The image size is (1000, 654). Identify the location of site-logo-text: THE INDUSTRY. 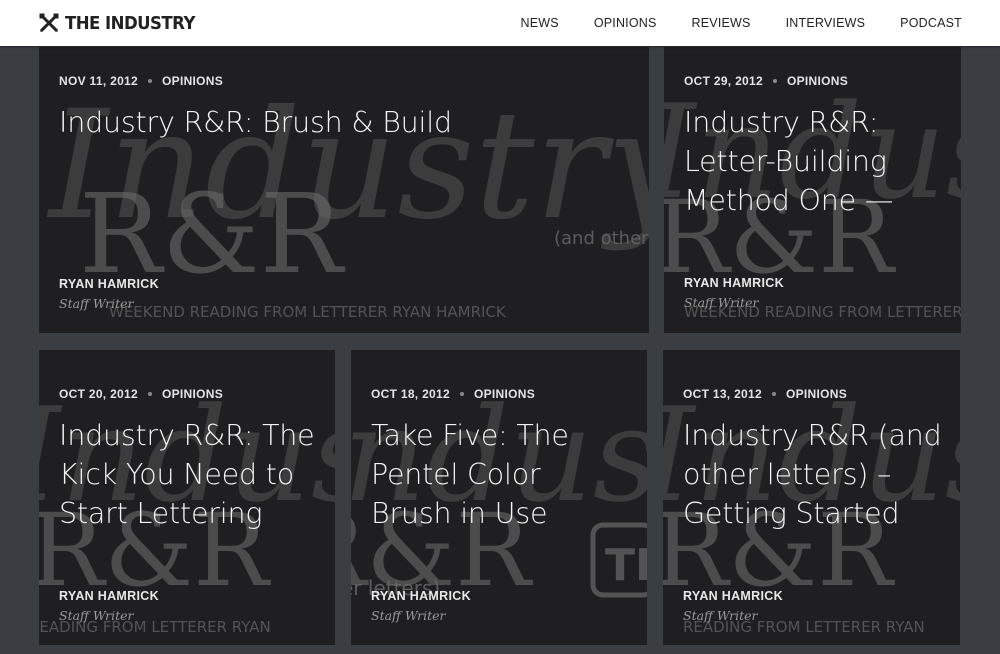
(130, 23).